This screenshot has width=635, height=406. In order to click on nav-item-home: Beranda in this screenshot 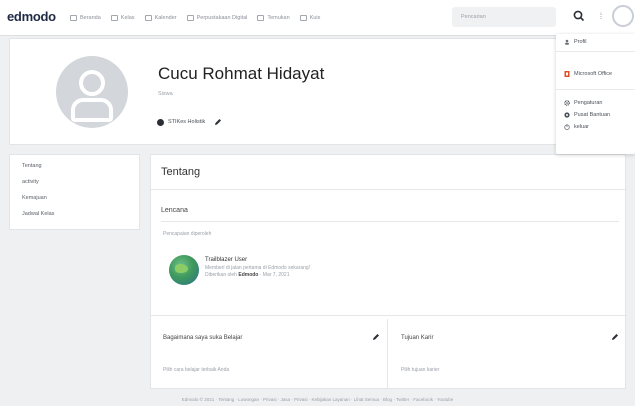, I will do `click(85, 18)`.